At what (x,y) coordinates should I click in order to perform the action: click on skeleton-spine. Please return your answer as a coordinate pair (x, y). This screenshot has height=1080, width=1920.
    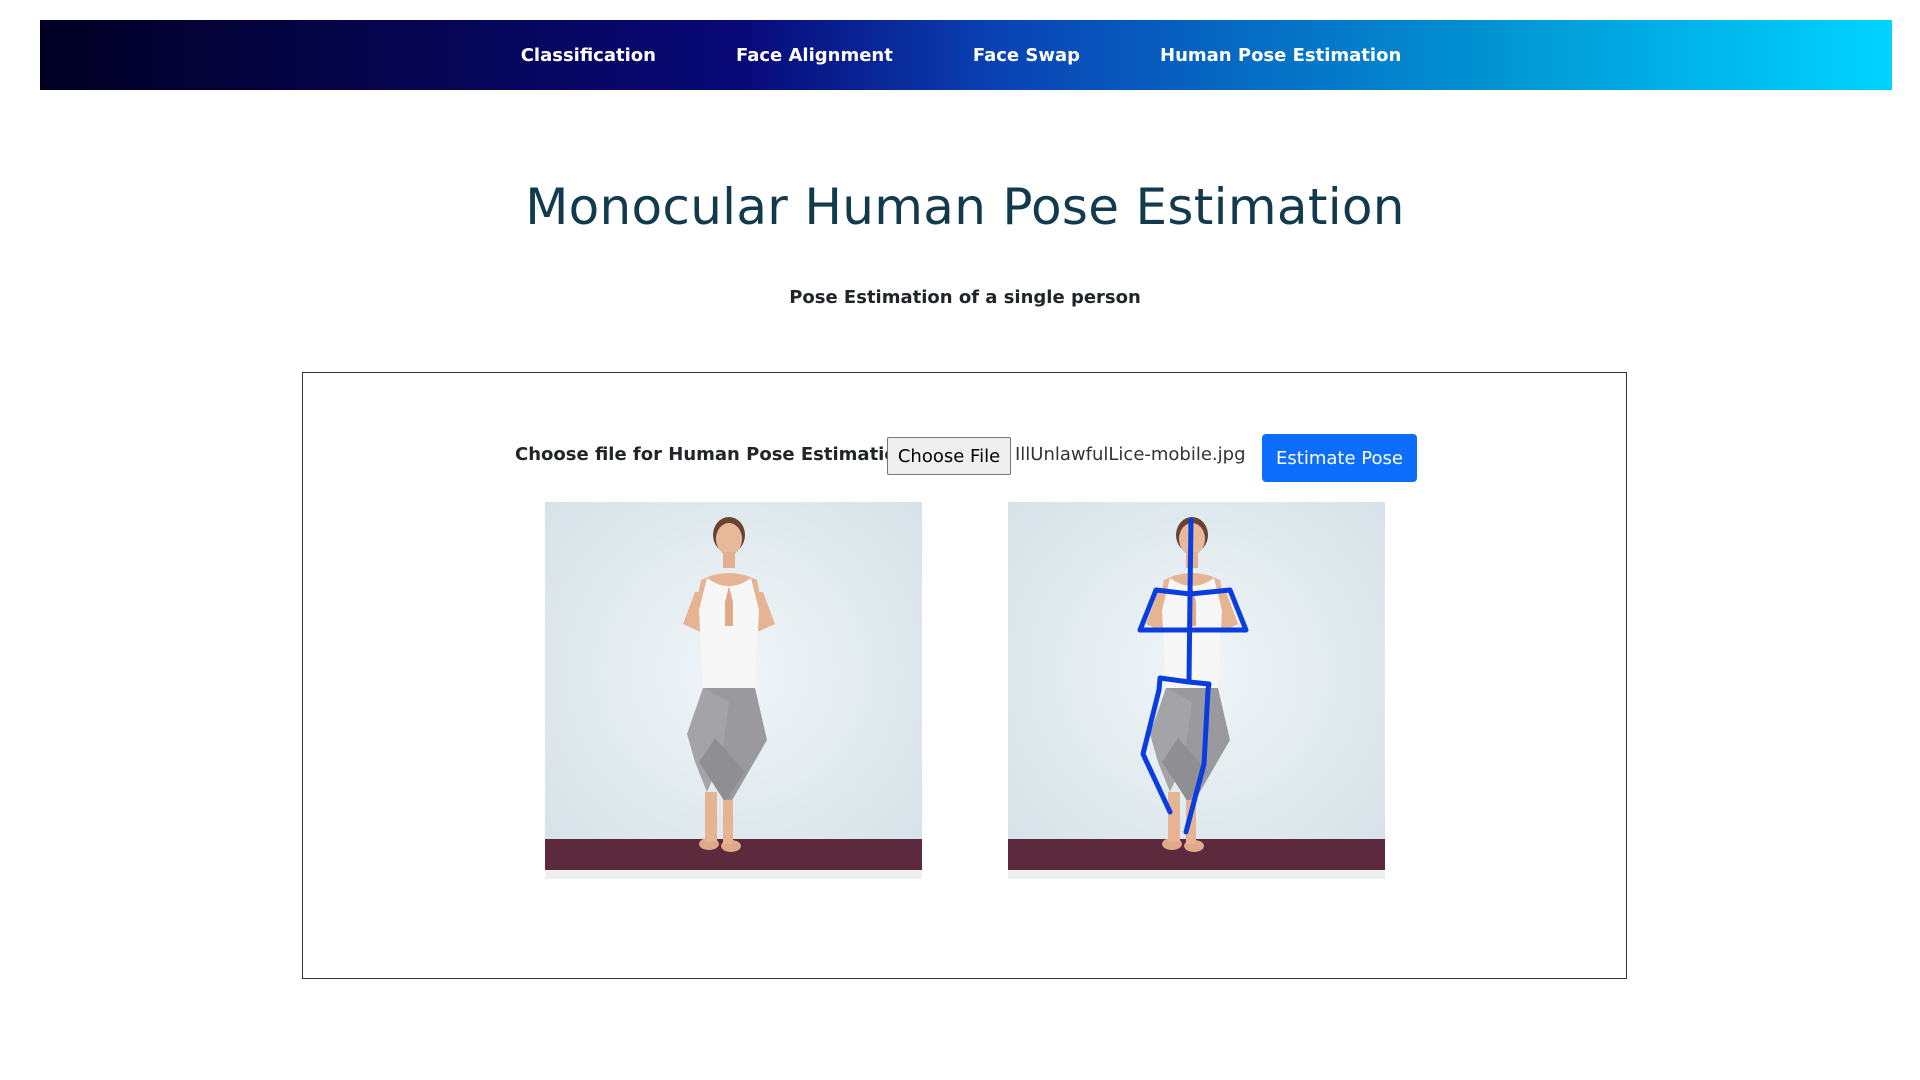
    Looking at the image, I should click on (1190, 601).